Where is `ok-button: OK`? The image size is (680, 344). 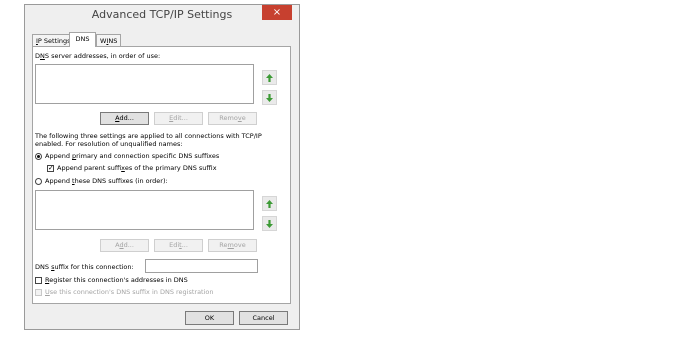 ok-button: OK is located at coordinates (209, 318).